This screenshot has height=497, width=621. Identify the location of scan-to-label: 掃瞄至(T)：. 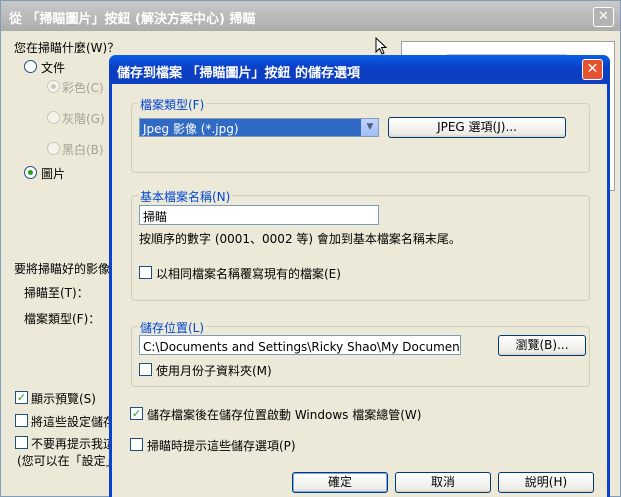
(56, 293).